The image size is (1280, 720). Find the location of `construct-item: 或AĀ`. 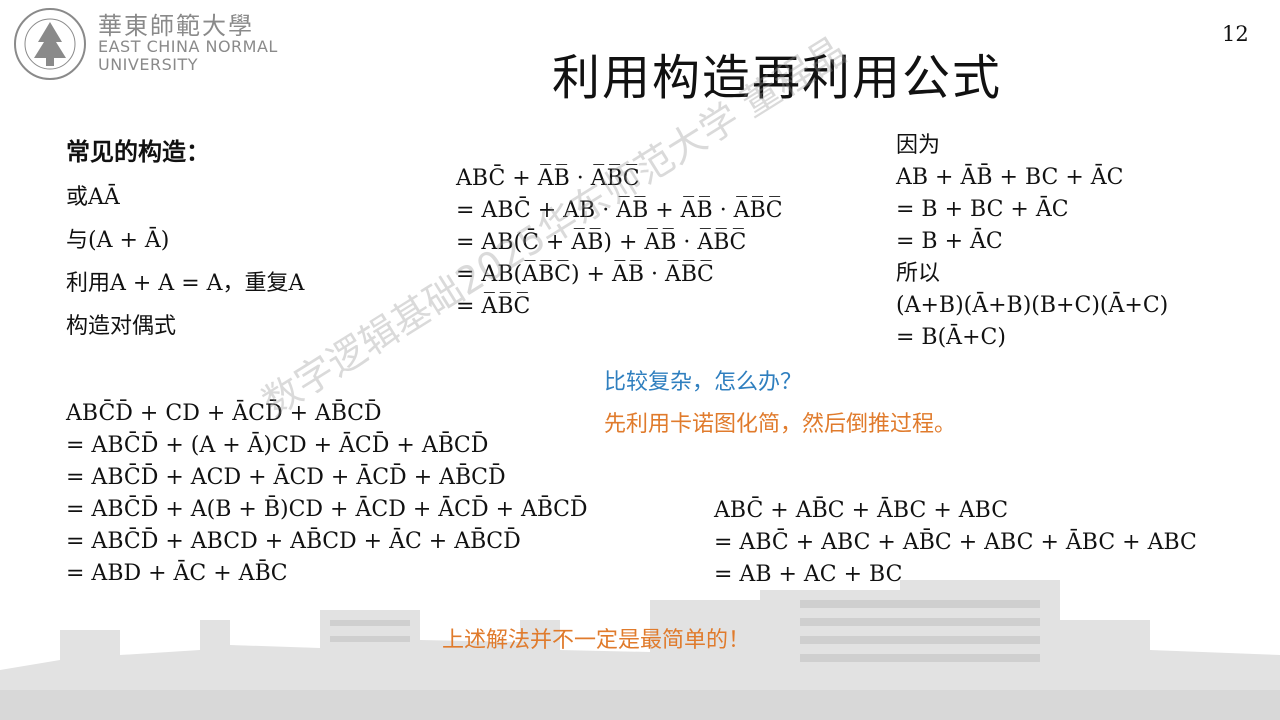

construct-item: 或AĀ is located at coordinates (93, 197).